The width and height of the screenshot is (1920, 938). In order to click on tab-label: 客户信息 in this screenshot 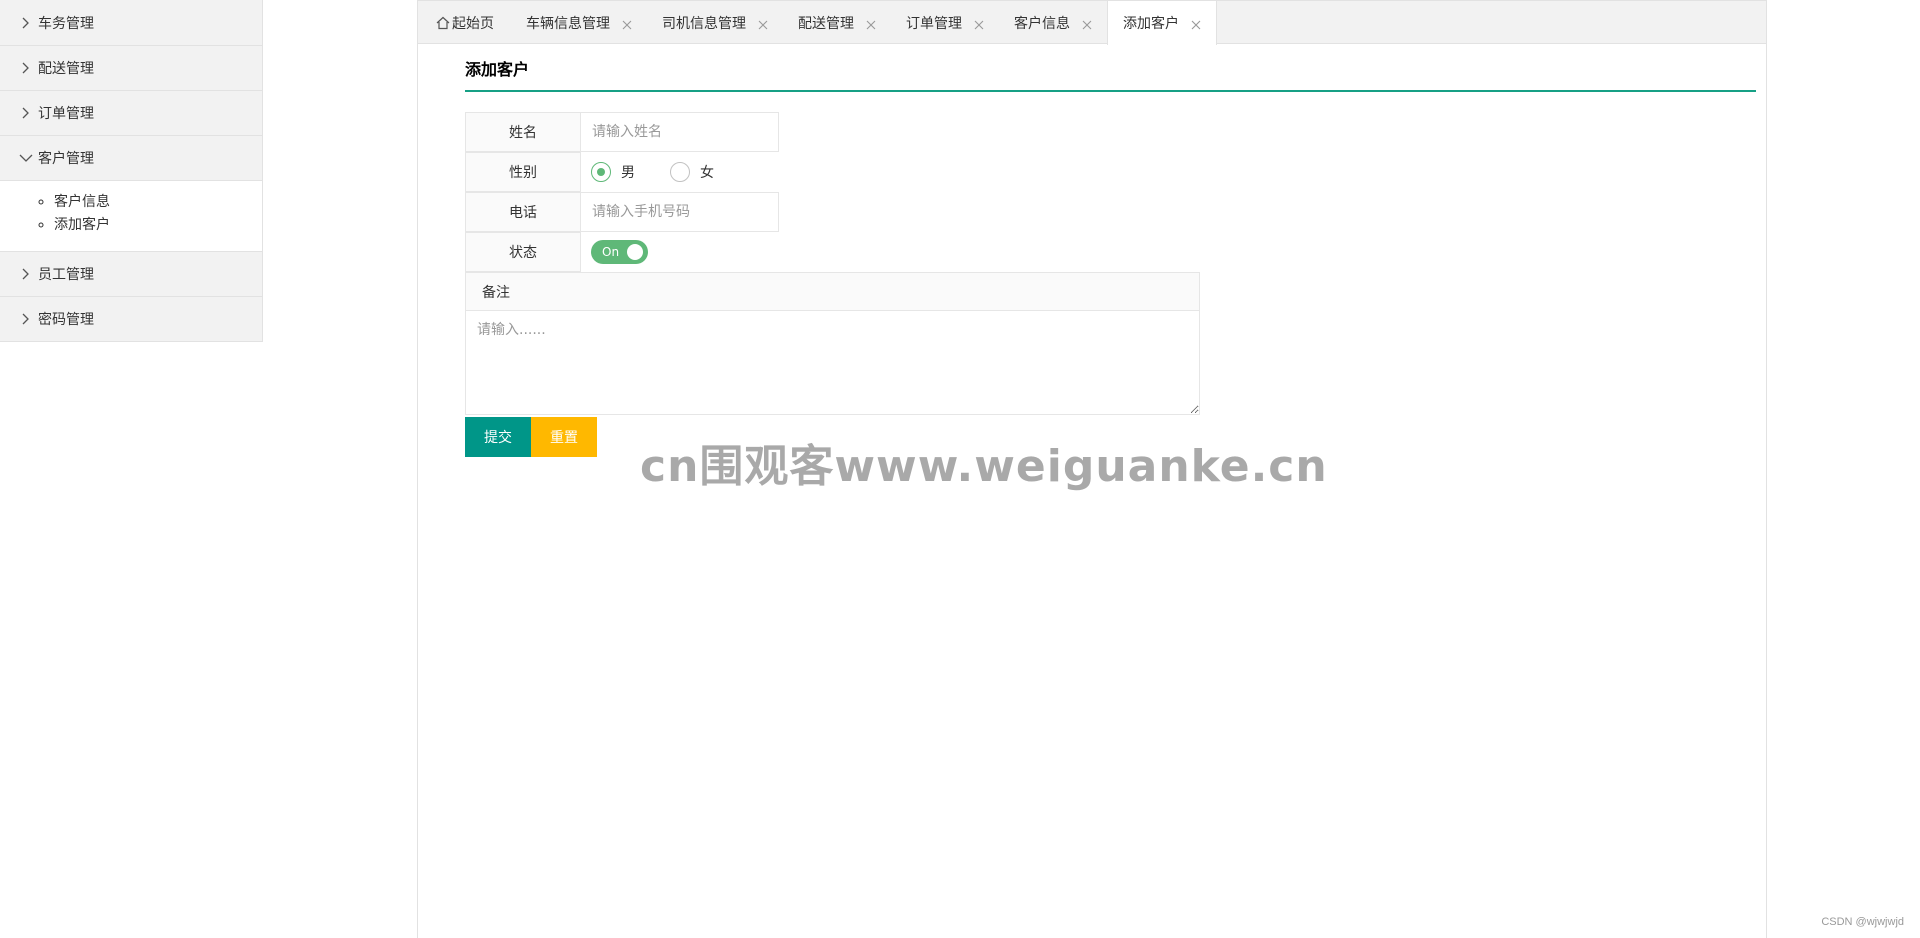, I will do `click(1042, 23)`.